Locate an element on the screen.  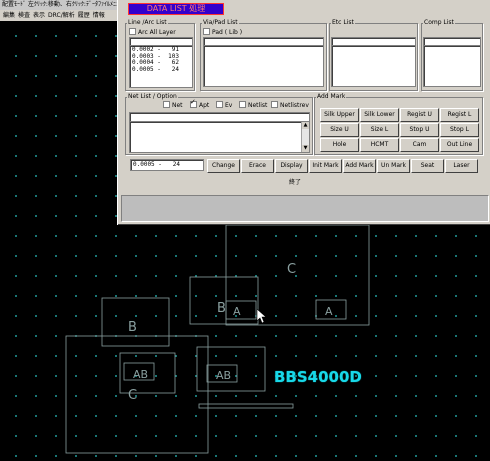
apt-checkbox: Apt is located at coordinates (200, 104).